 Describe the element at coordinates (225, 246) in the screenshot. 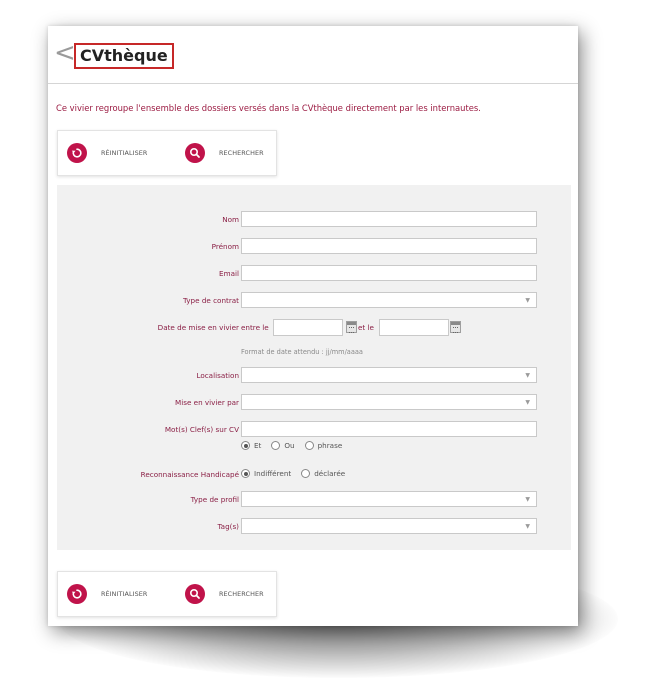

I see `prenom-label: Prénom` at that location.